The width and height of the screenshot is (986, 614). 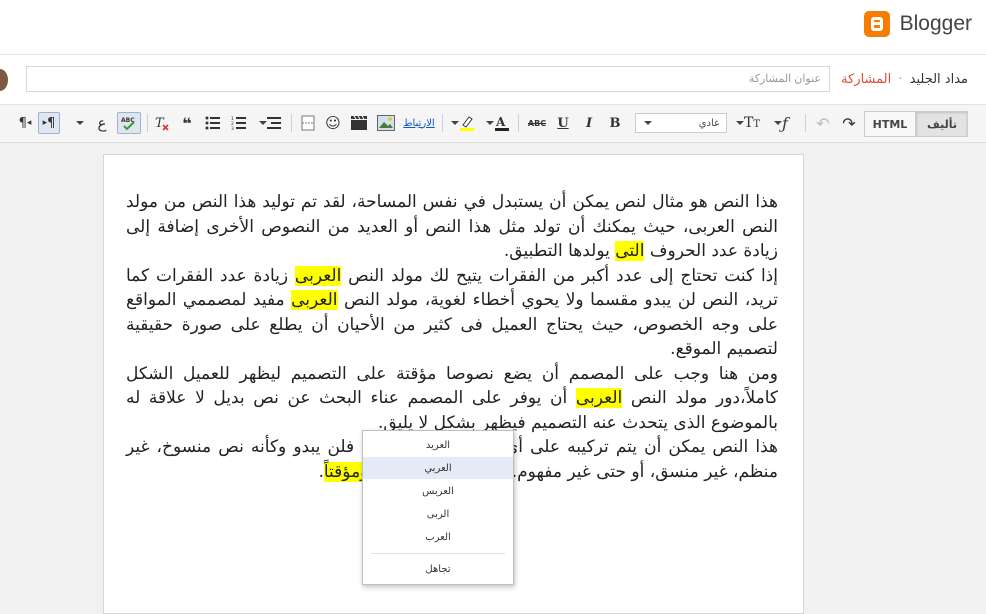 I want to click on language-dropdown-button, so click(x=79, y=123).